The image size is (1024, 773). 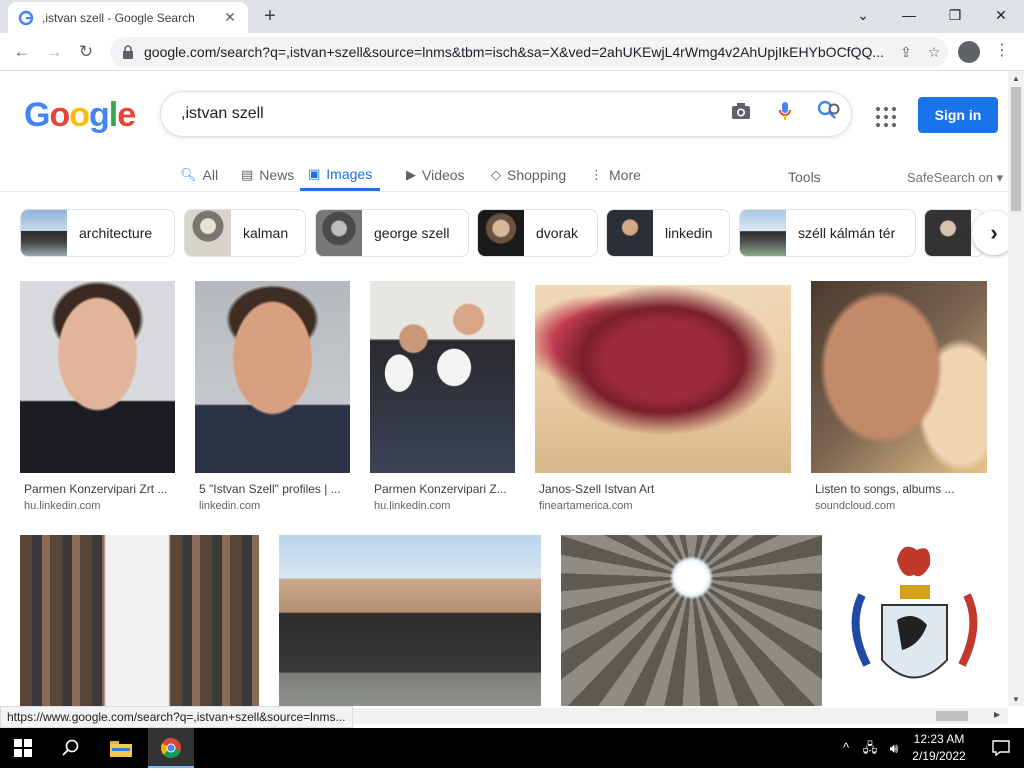 What do you see at coordinates (741, 114) in the screenshot?
I see `camera-icon` at bounding box center [741, 114].